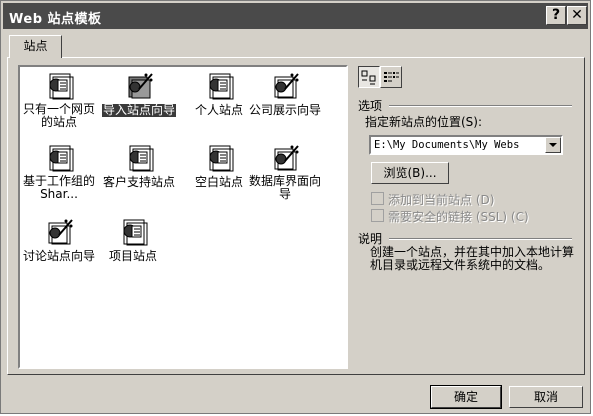 The width and height of the screenshot is (593, 416). Describe the element at coordinates (466, 397) in the screenshot. I see `ok-button: 确定` at that location.